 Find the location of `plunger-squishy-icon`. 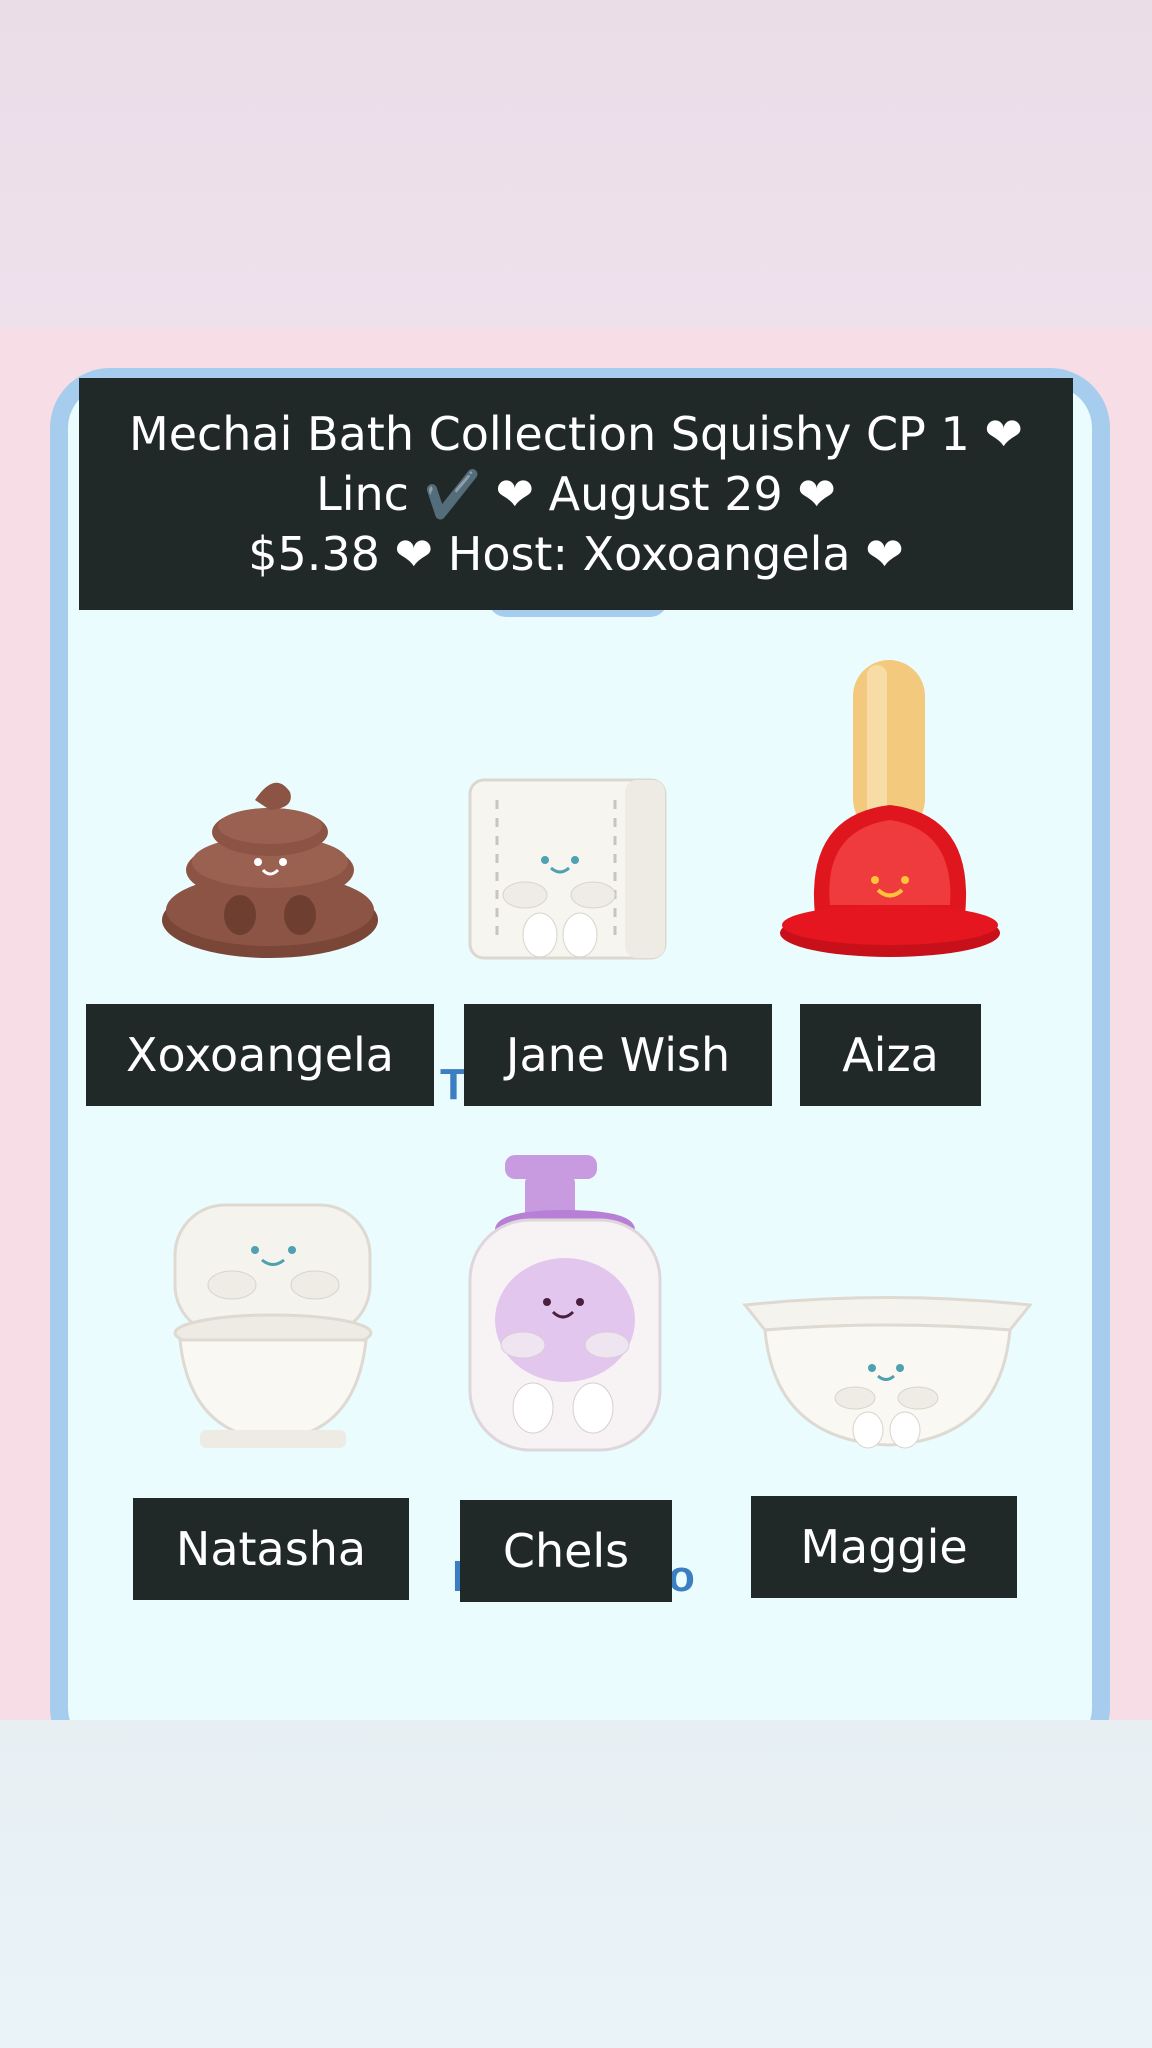

plunger-squishy-icon is located at coordinates (890, 808).